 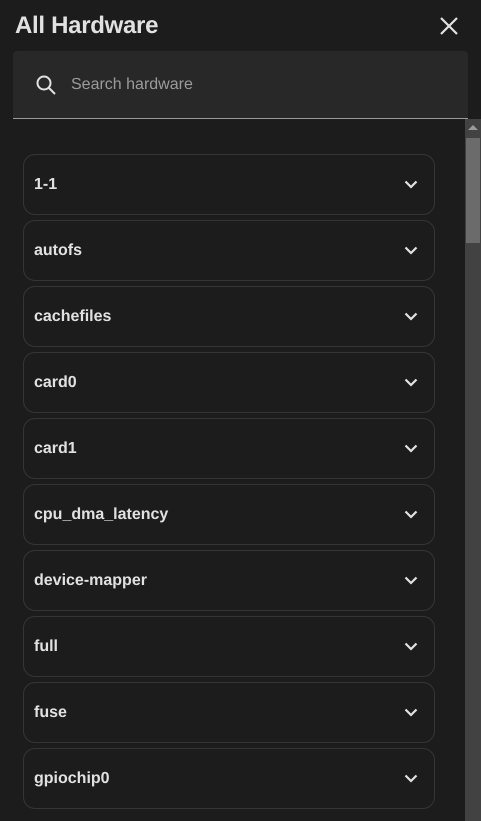 I want to click on device-item: fuse, so click(x=229, y=712).